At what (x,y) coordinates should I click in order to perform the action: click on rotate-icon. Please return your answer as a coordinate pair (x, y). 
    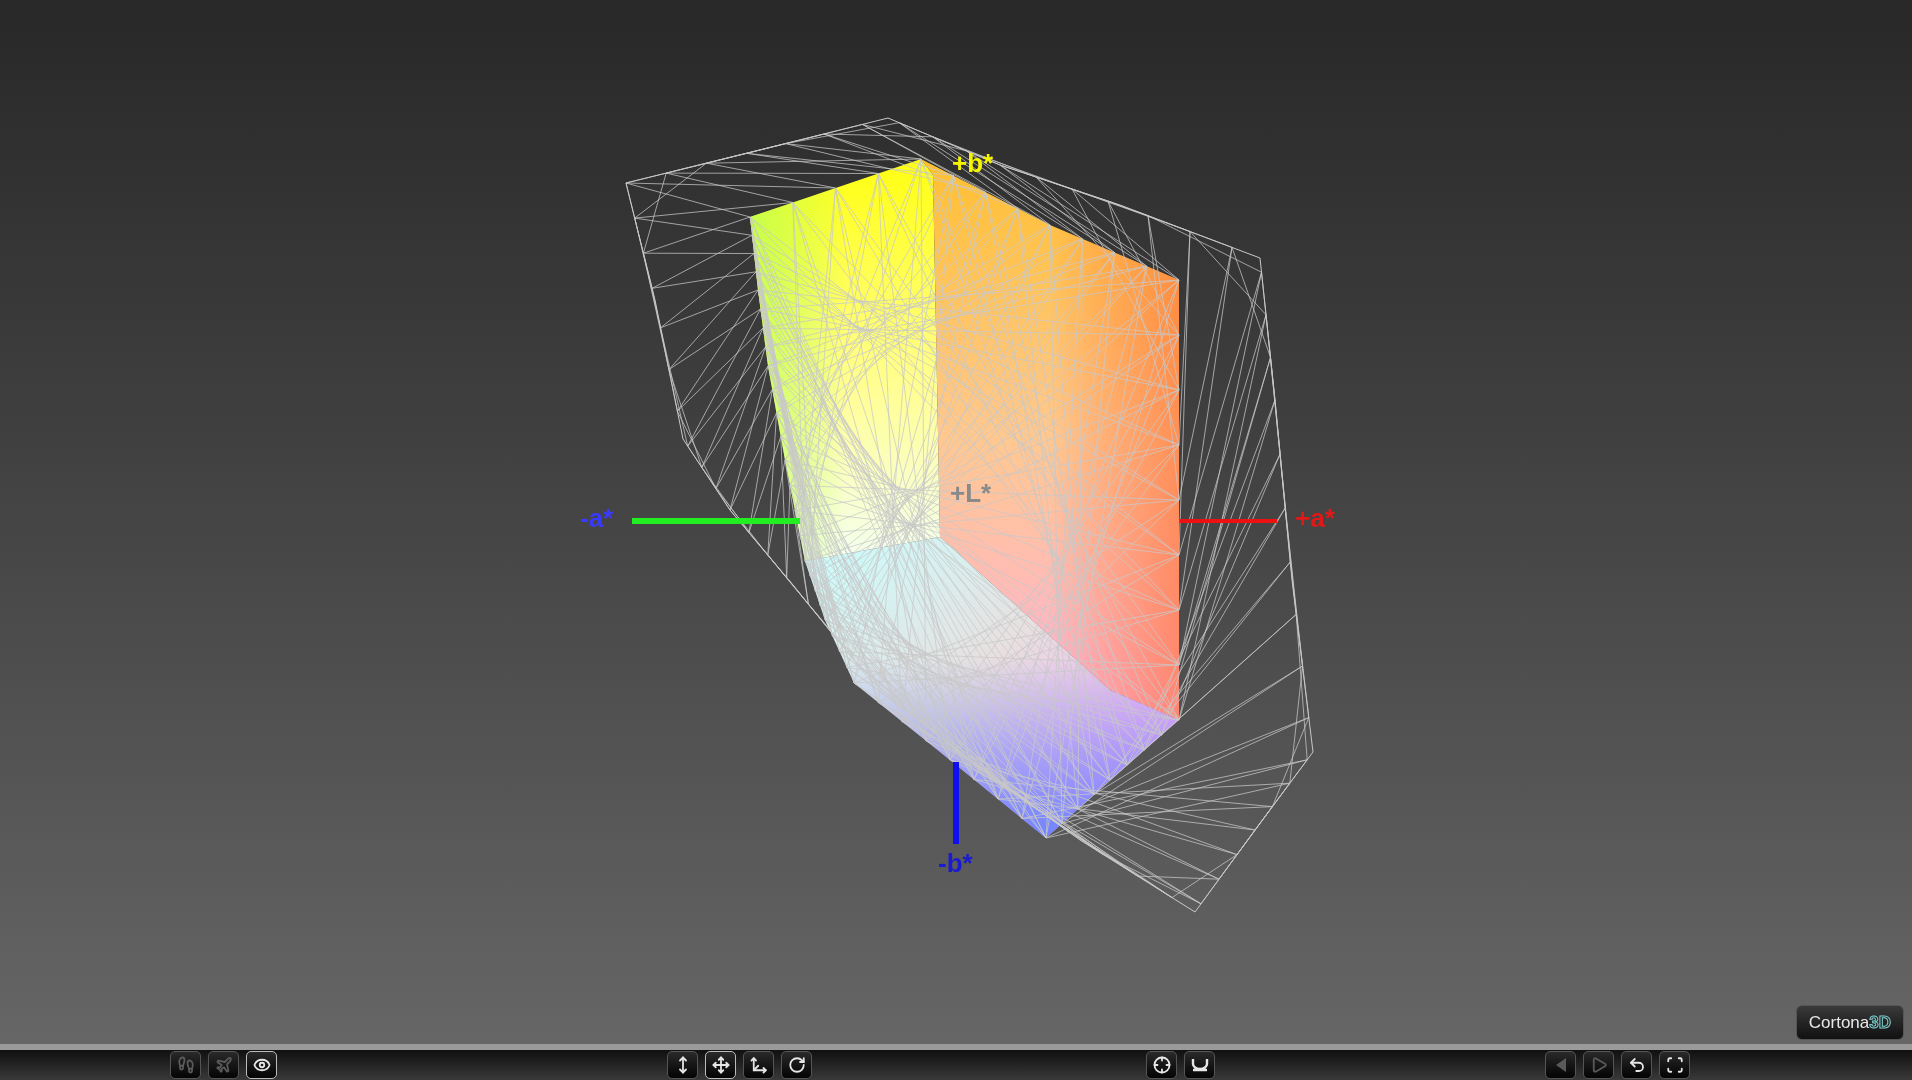
    Looking at the image, I should click on (796, 1065).